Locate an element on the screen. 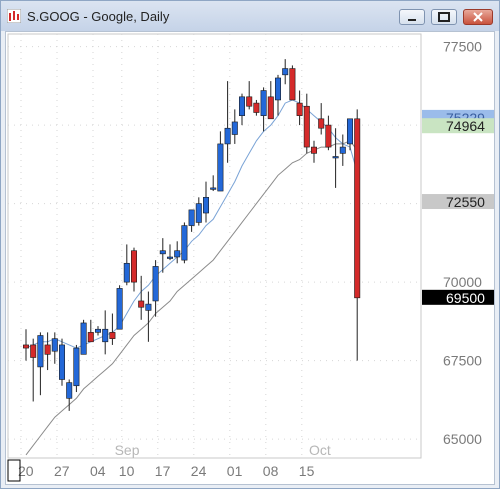 This screenshot has width=500, height=489. price-label-gray: 72550 is located at coordinates (465, 202).